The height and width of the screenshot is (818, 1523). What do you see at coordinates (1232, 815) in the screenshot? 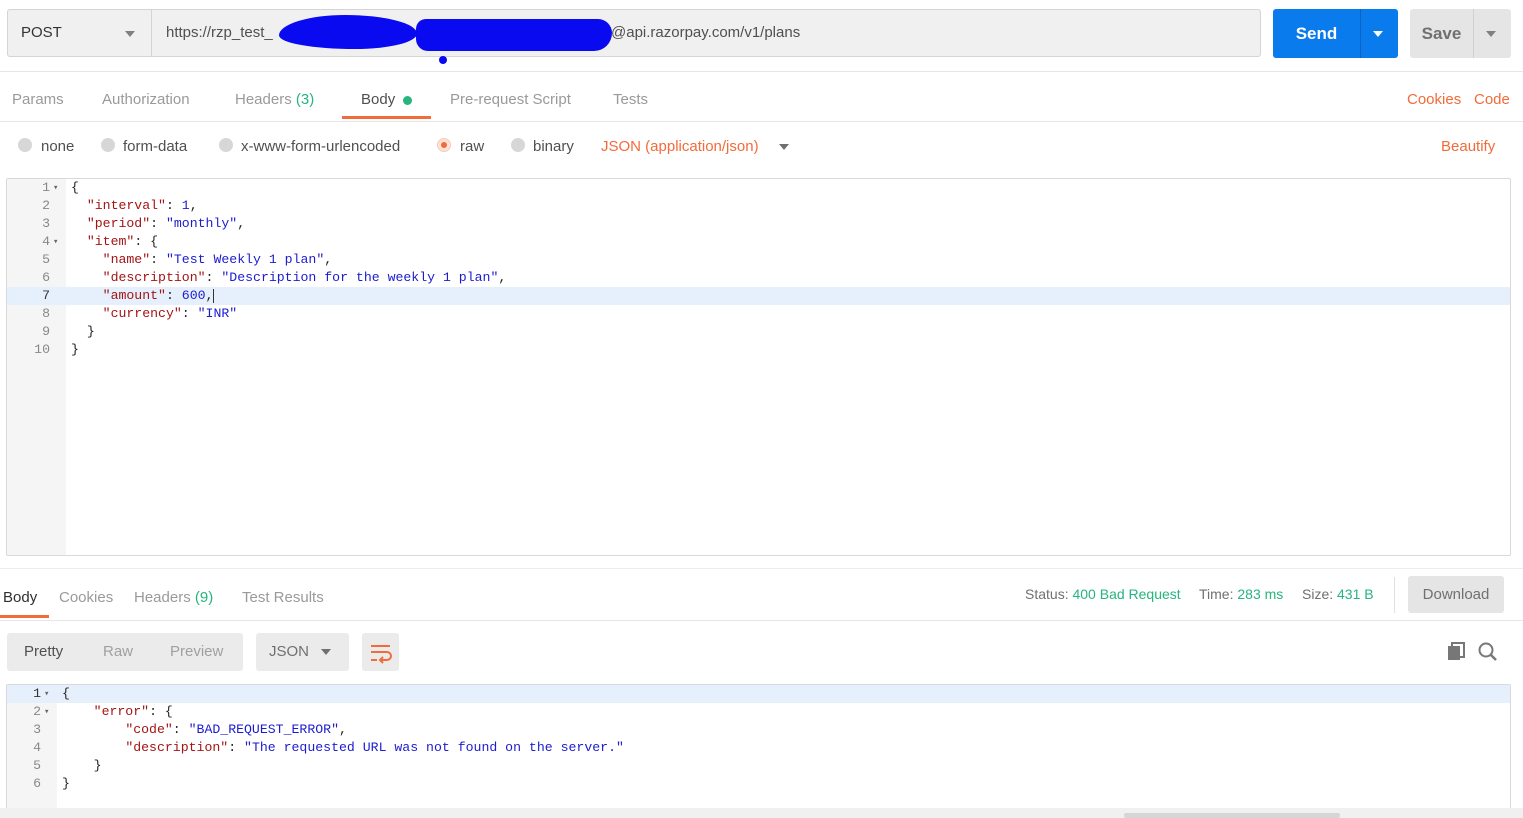
I see `horizontal-scrollbar` at bounding box center [1232, 815].